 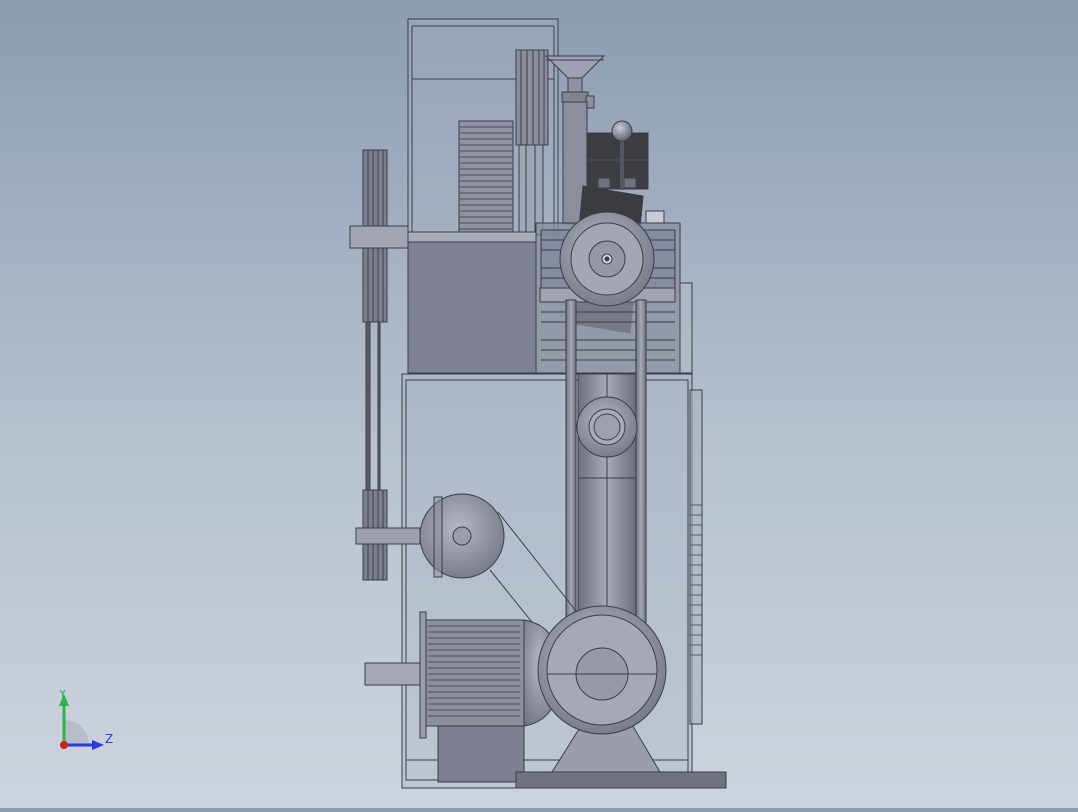 What do you see at coordinates (64, 745) in the screenshot?
I see `origin-dot` at bounding box center [64, 745].